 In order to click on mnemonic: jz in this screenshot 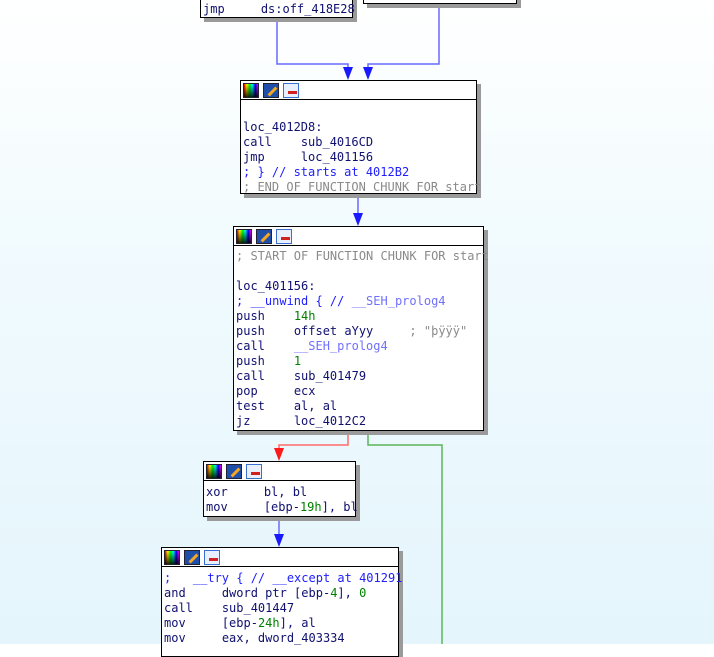, I will do `click(243, 421)`.